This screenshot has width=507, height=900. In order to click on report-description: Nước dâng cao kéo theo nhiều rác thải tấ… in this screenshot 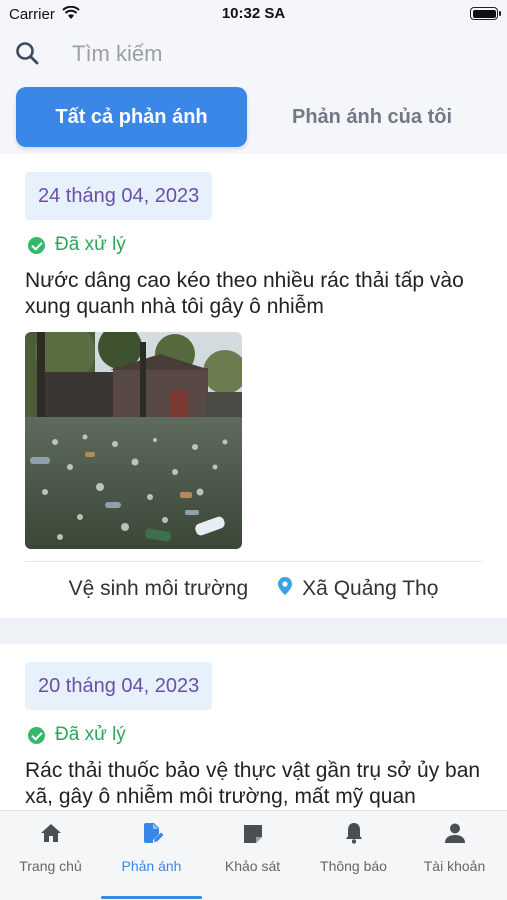, I will do `click(244, 293)`.